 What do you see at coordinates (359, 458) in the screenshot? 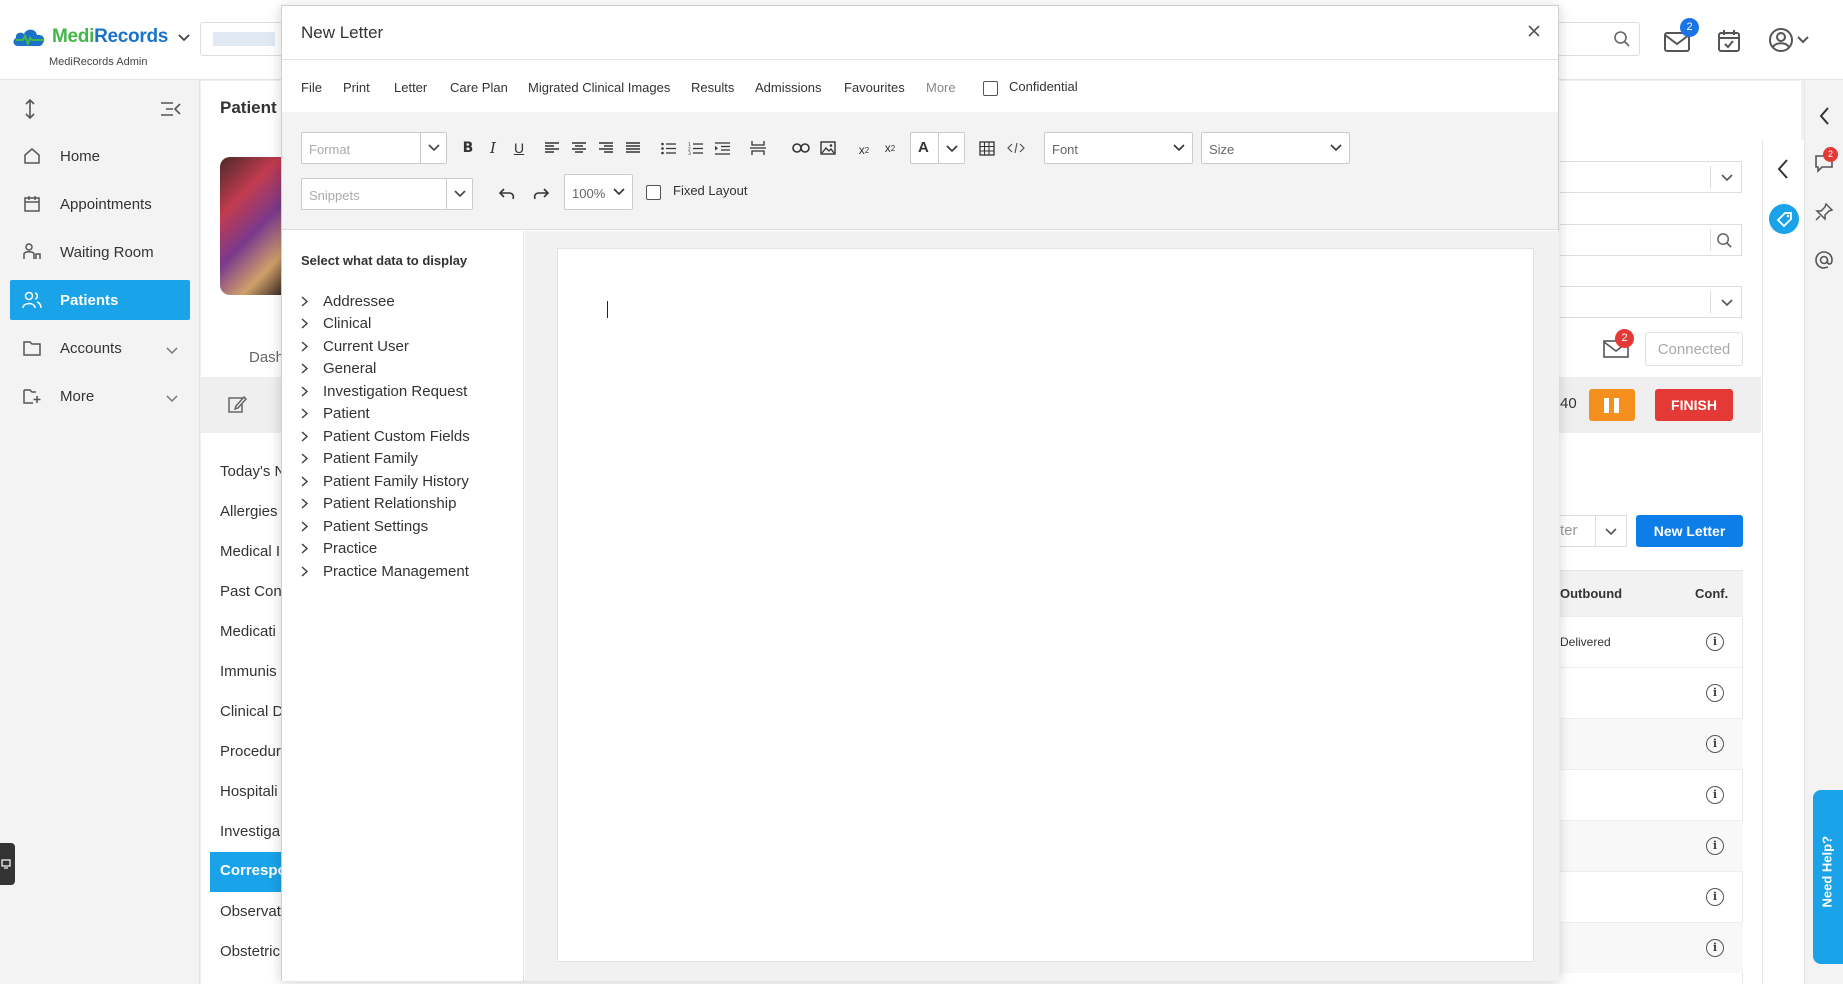
I see `tree-item-patient-family: Patient Family` at bounding box center [359, 458].